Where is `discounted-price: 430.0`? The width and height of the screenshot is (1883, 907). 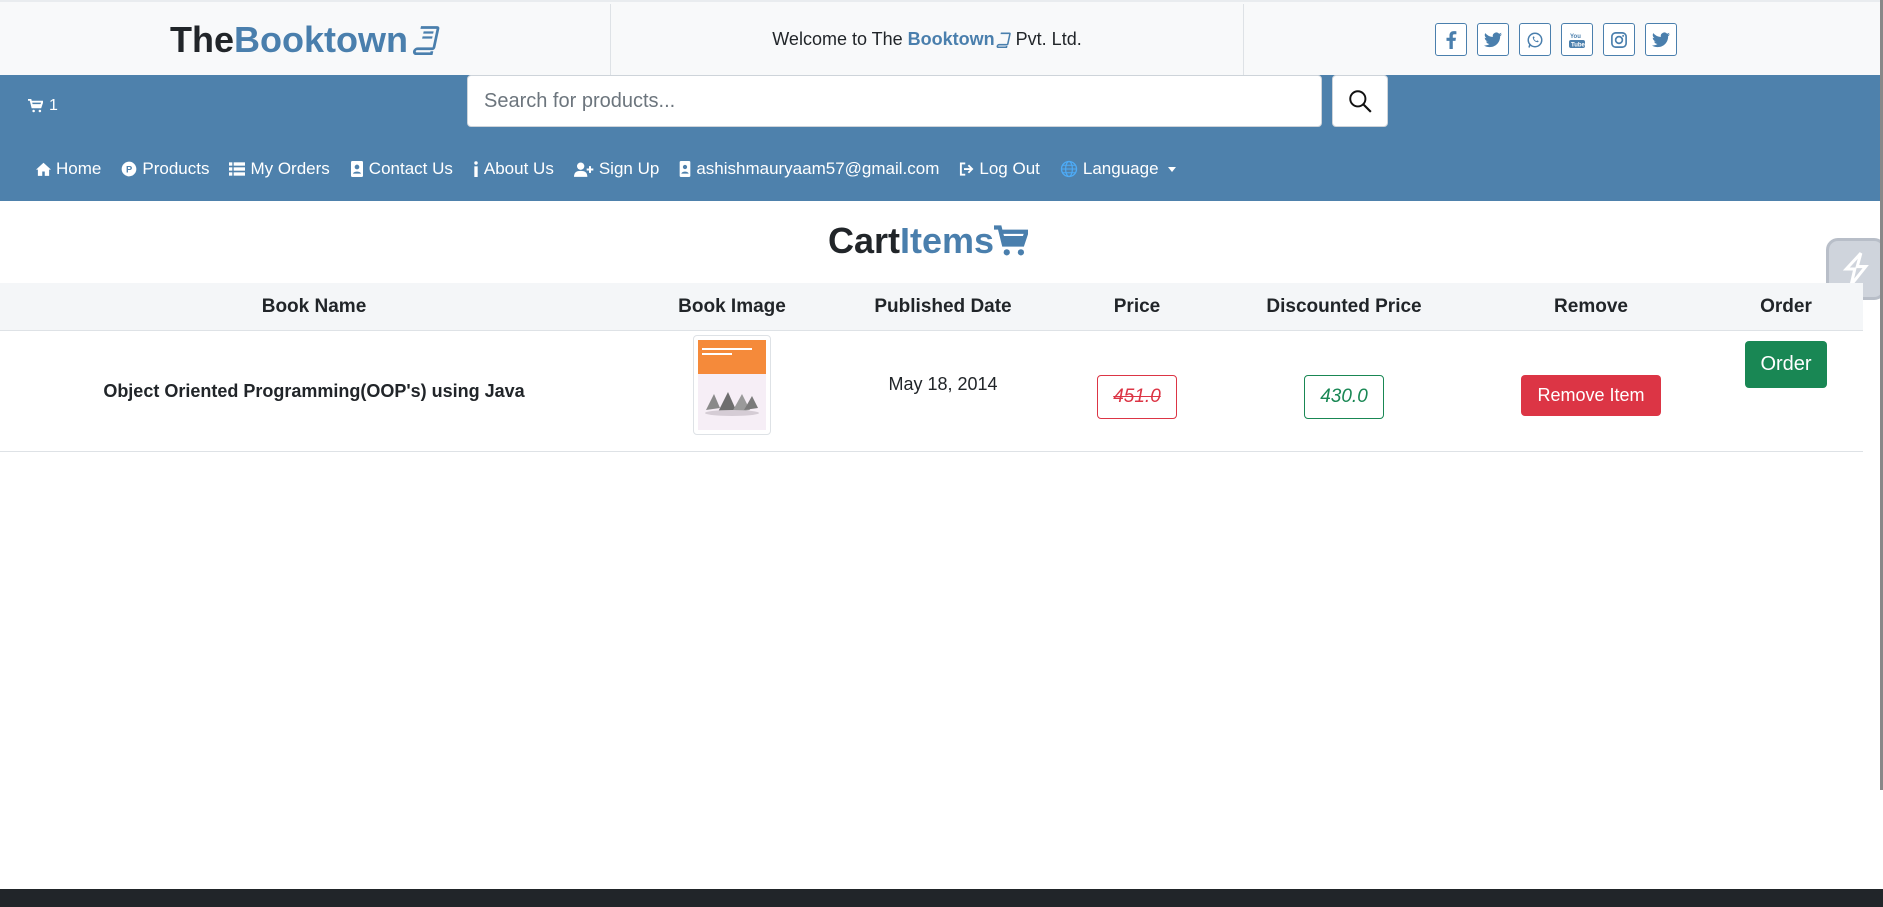 discounted-price: 430.0 is located at coordinates (1344, 396).